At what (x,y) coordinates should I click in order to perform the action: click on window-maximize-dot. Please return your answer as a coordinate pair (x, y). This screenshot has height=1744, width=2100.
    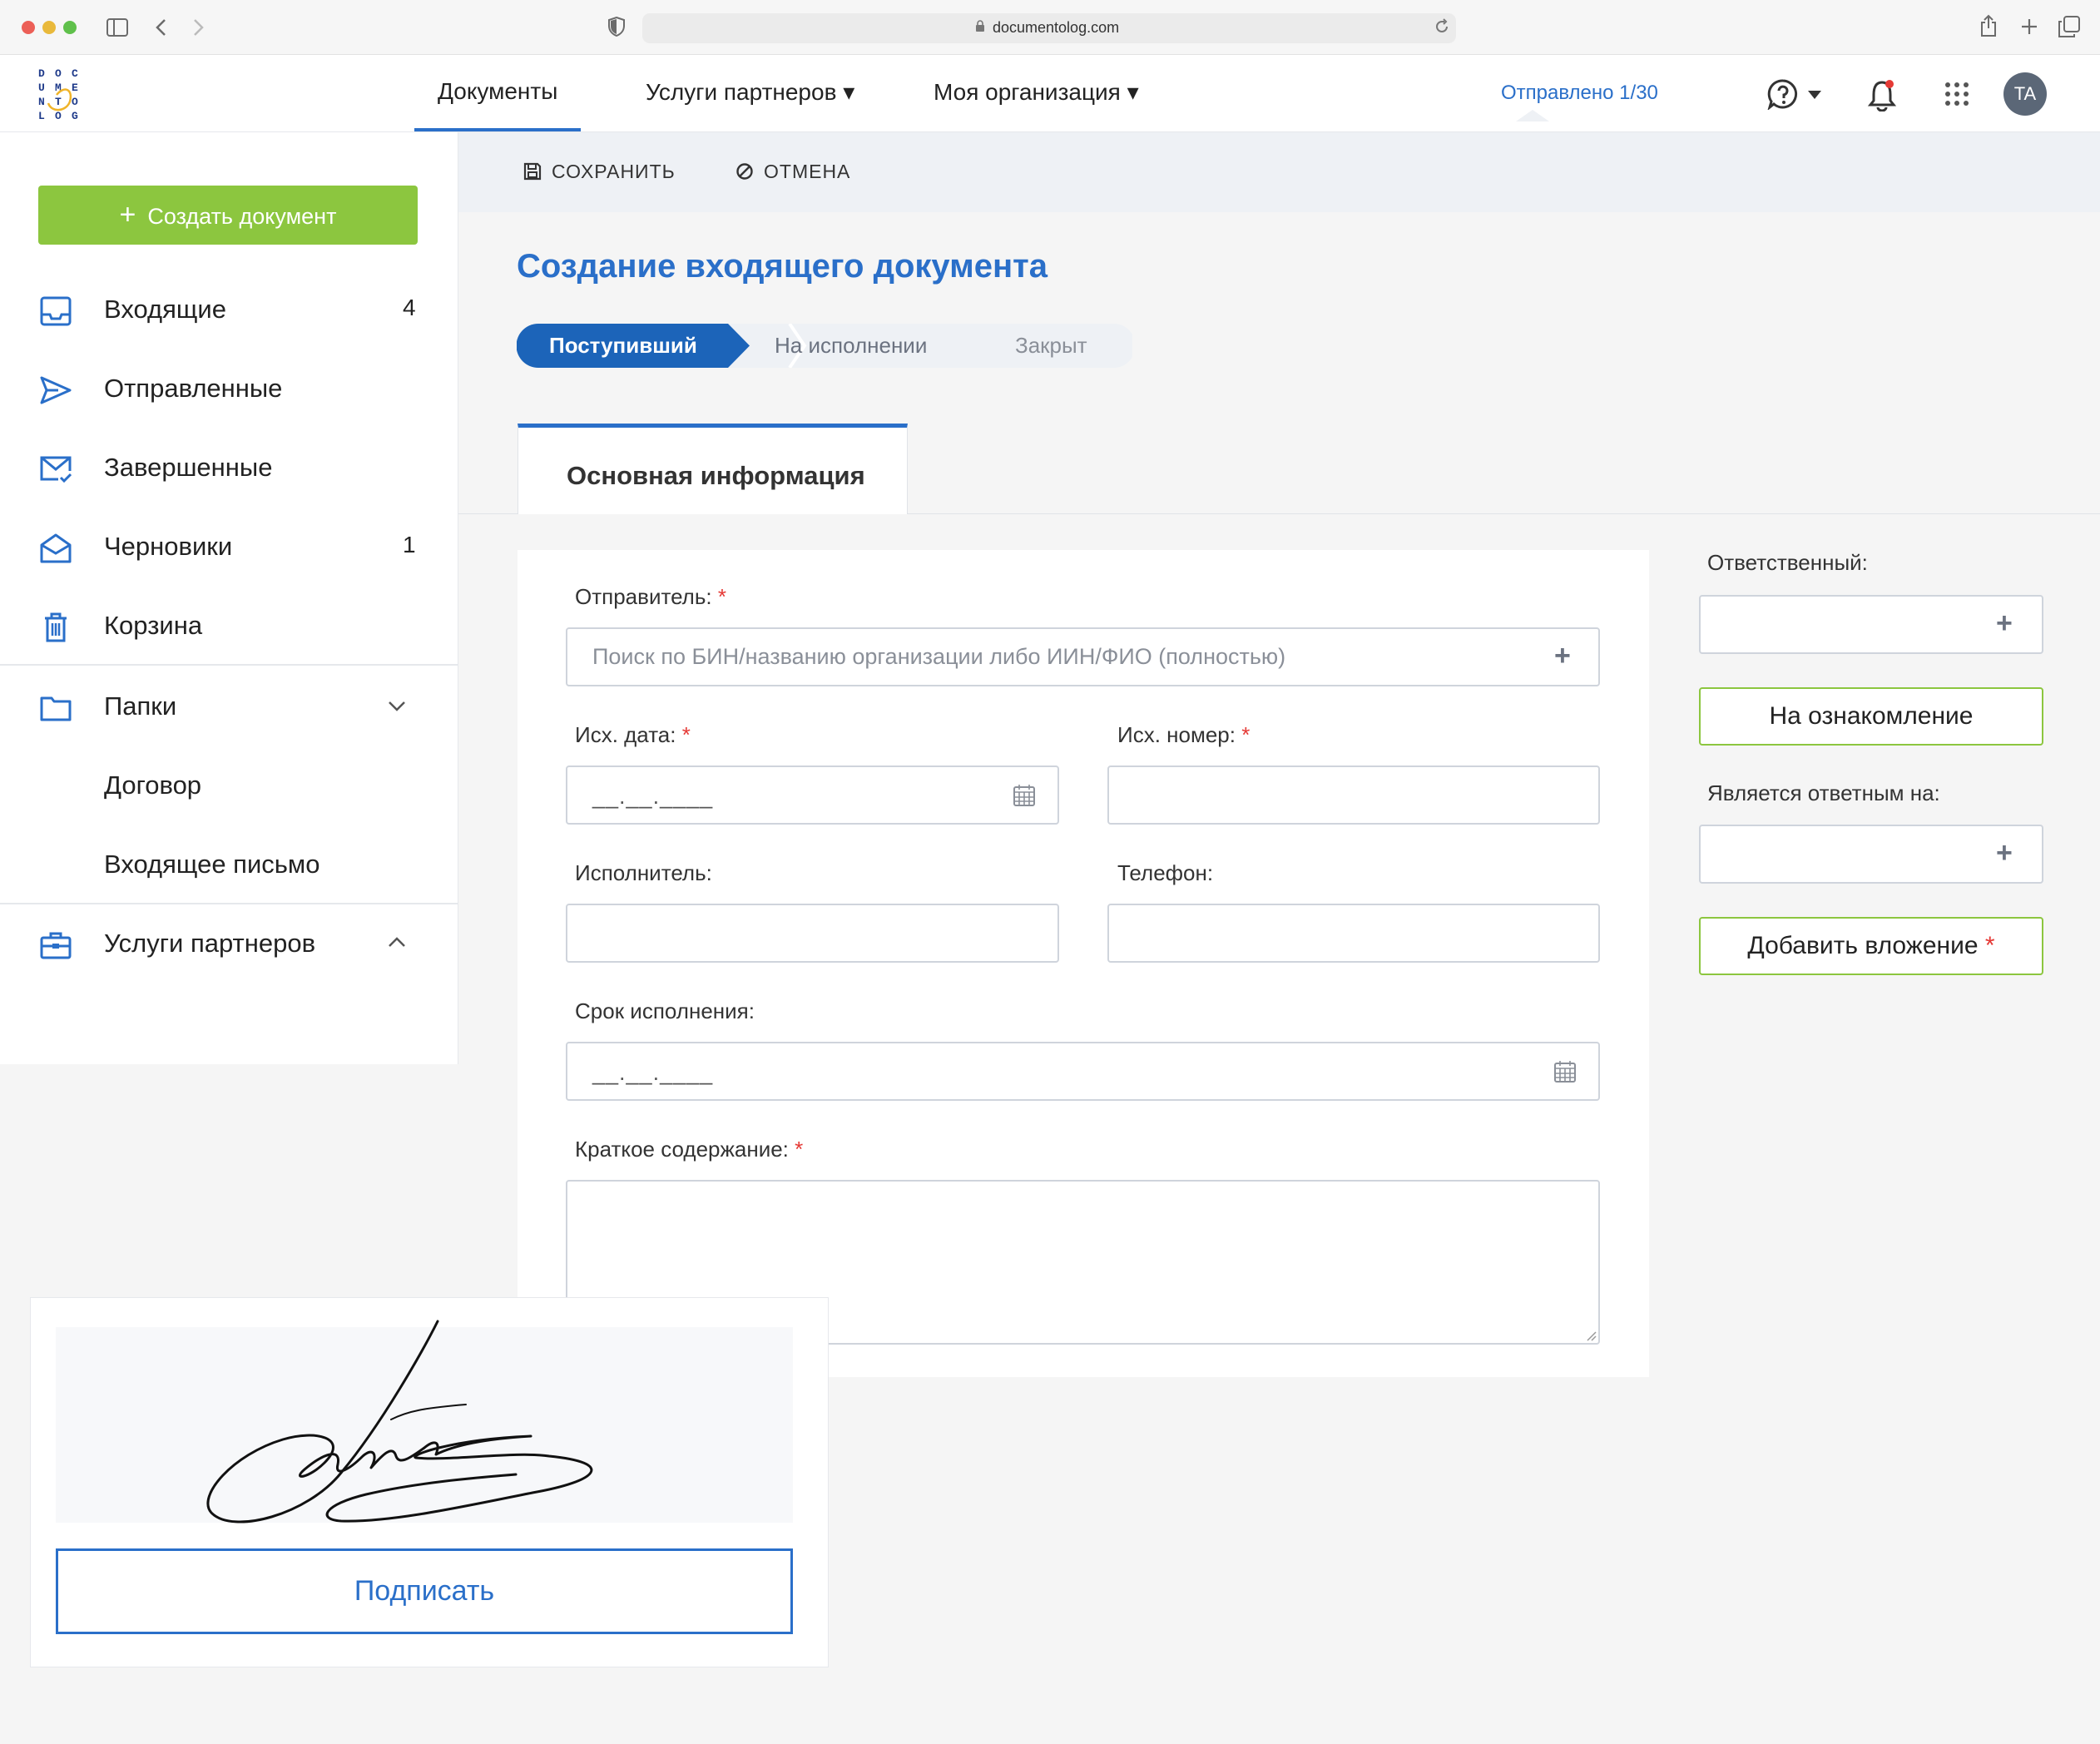
    Looking at the image, I should click on (70, 27).